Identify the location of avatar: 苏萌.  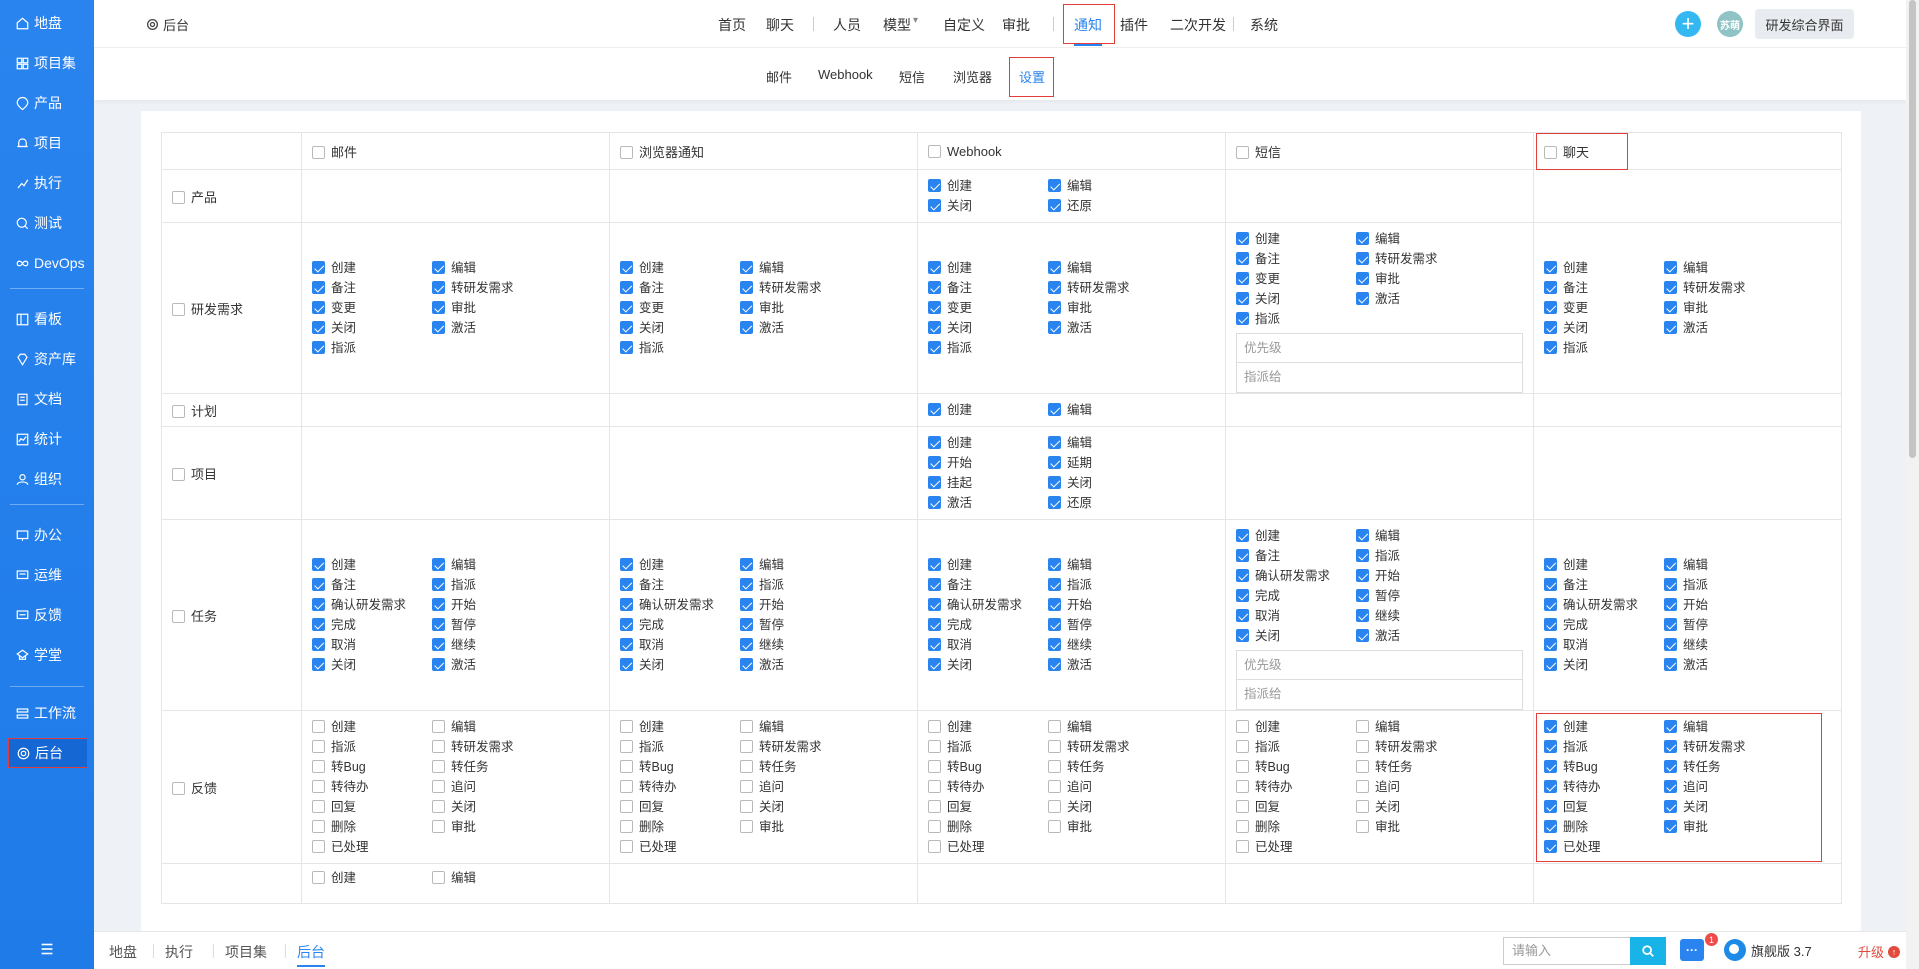
(1730, 24).